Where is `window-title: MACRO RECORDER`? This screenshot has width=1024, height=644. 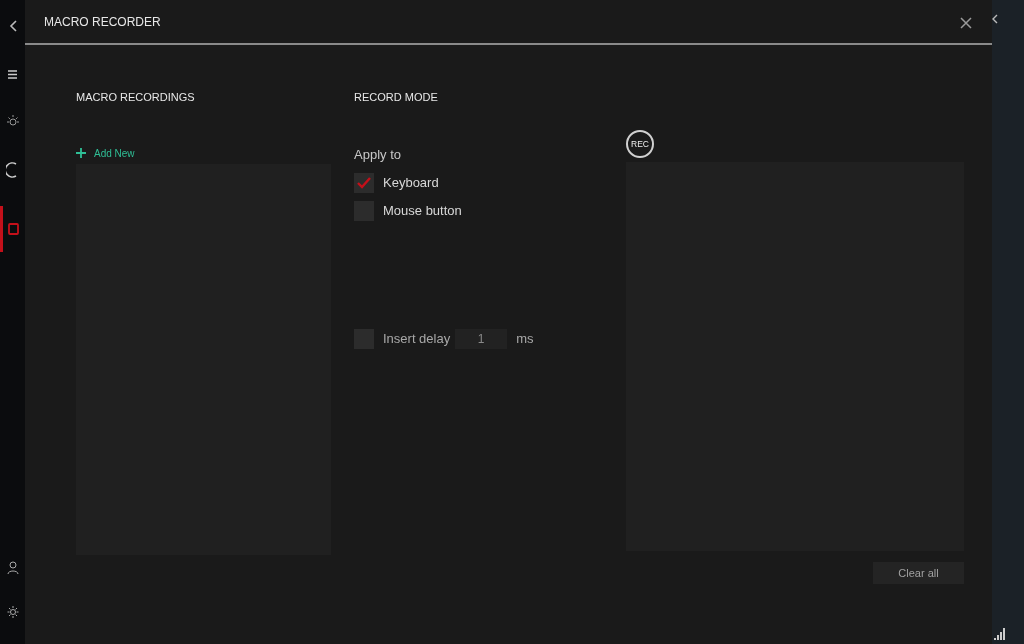 window-title: MACRO RECORDER is located at coordinates (102, 22).